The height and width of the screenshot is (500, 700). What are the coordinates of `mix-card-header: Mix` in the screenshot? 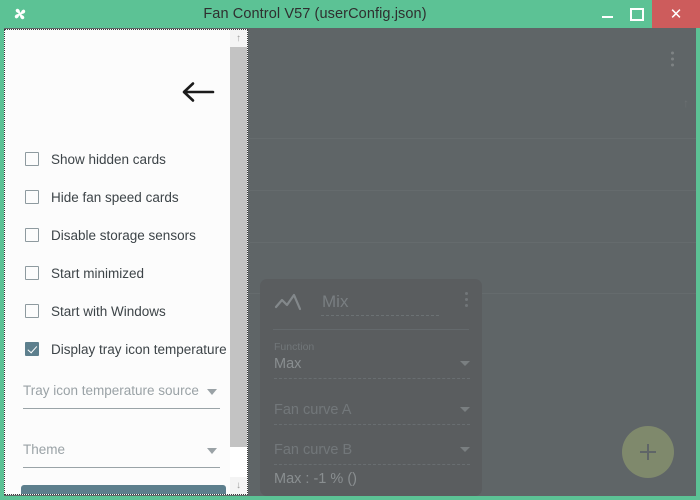 It's located at (371, 302).